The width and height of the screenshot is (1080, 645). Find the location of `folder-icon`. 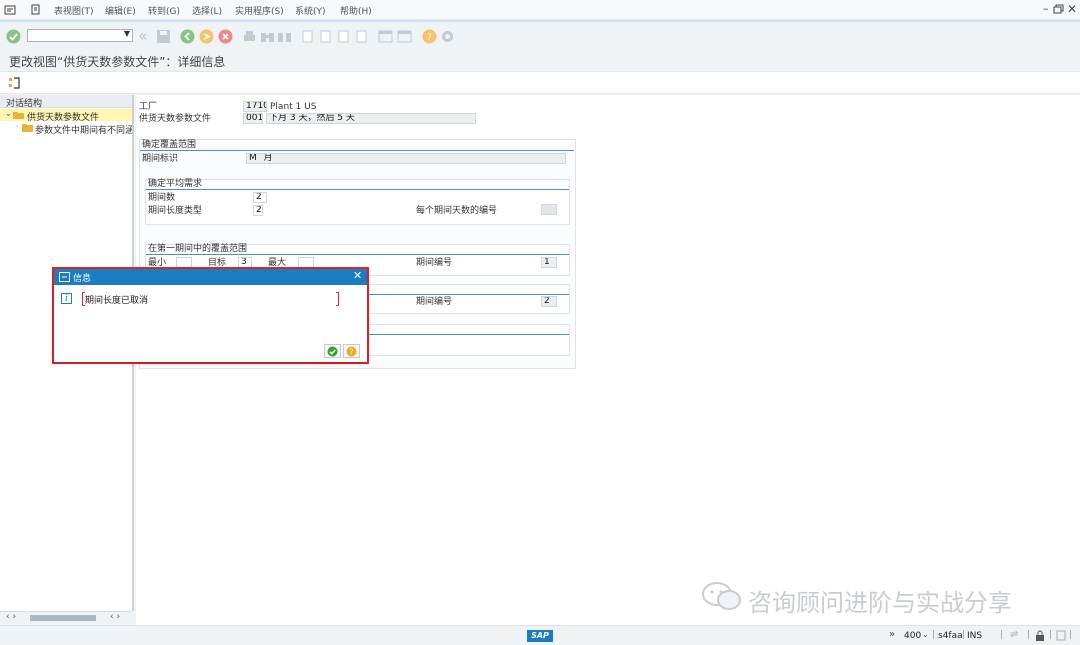

folder-icon is located at coordinates (27, 128).